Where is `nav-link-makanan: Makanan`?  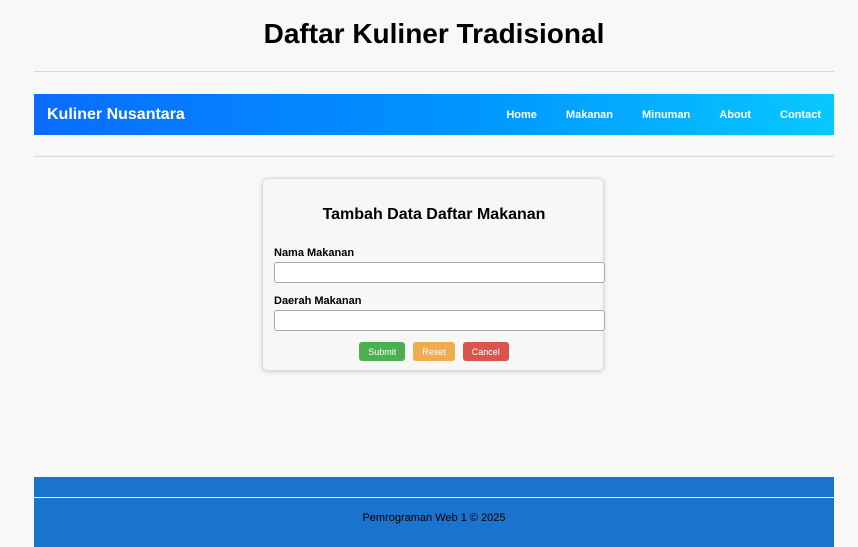 nav-link-makanan: Makanan is located at coordinates (589, 115).